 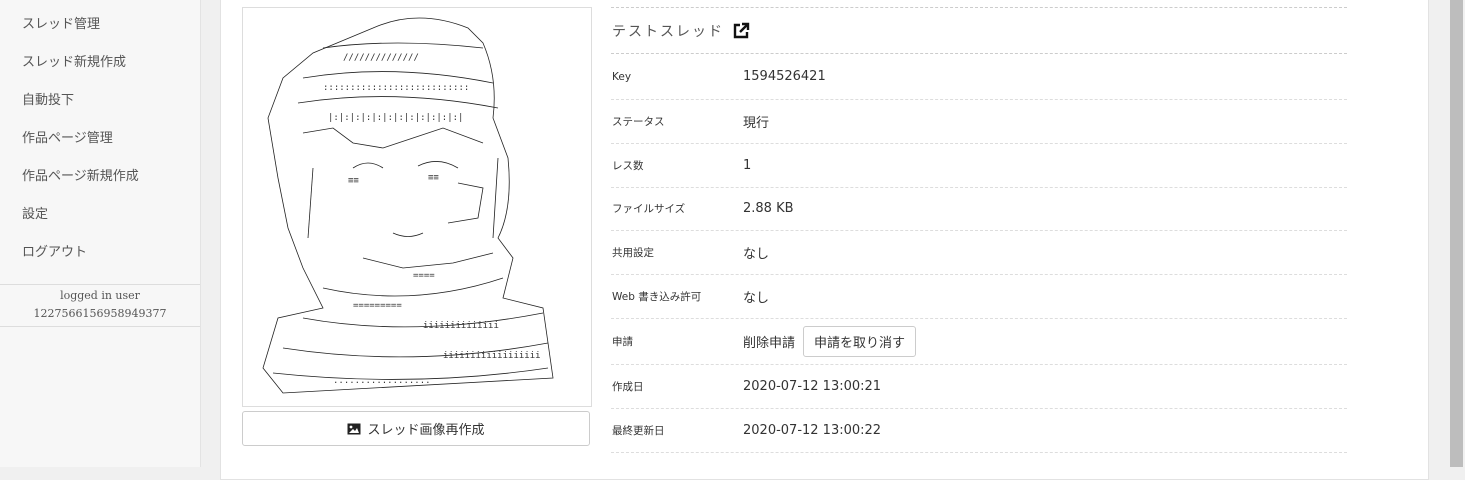 What do you see at coordinates (100, 295) in the screenshot?
I see `user-label: logged in user` at bounding box center [100, 295].